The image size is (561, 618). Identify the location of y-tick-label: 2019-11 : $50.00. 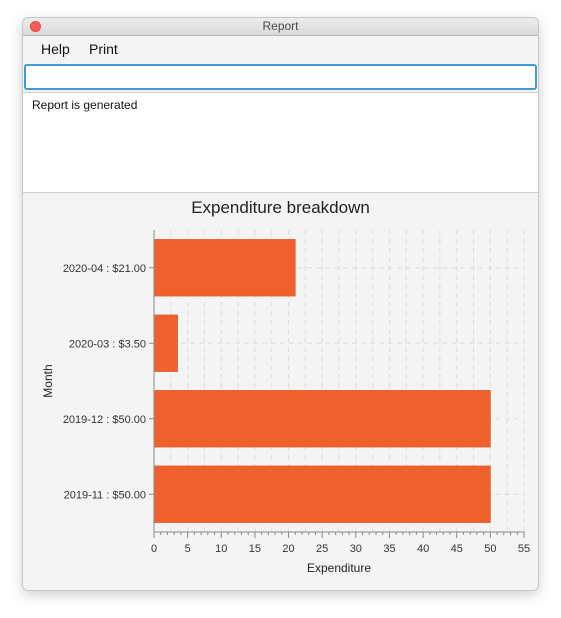
(105, 495).